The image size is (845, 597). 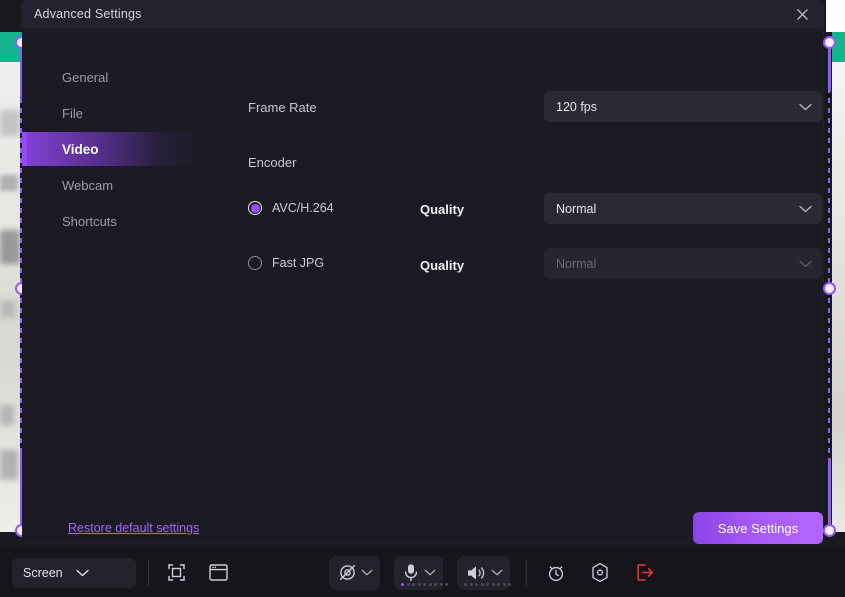 I want to click on sidebar-item-webcam: Webcam, so click(x=112, y=185).